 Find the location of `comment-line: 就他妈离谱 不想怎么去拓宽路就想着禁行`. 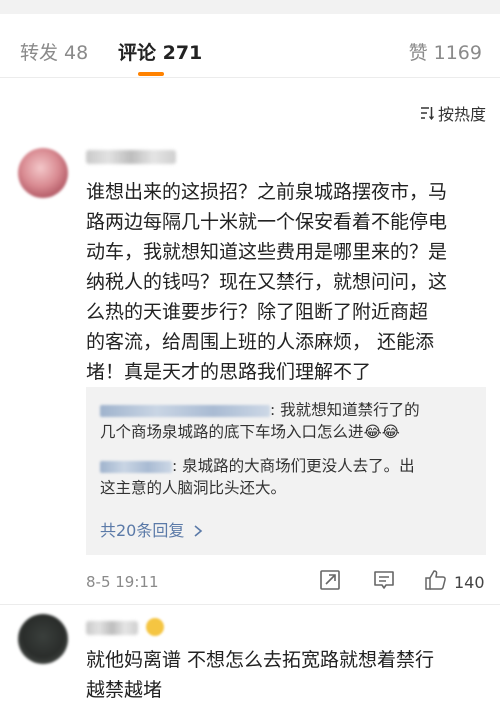

comment-line: 就他妈离谱 不想怎么去拓宽路就想着禁行 is located at coordinates (260, 660).